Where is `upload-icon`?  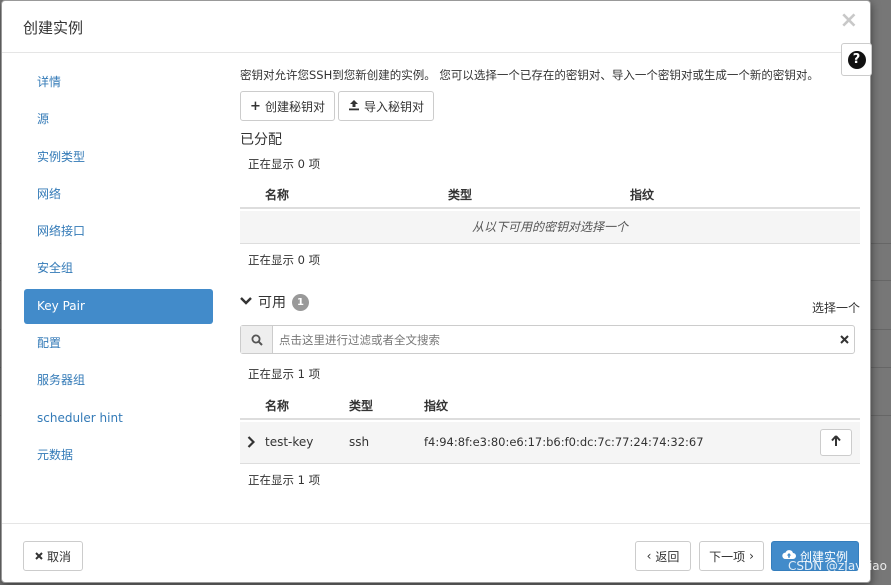 upload-icon is located at coordinates (354, 106).